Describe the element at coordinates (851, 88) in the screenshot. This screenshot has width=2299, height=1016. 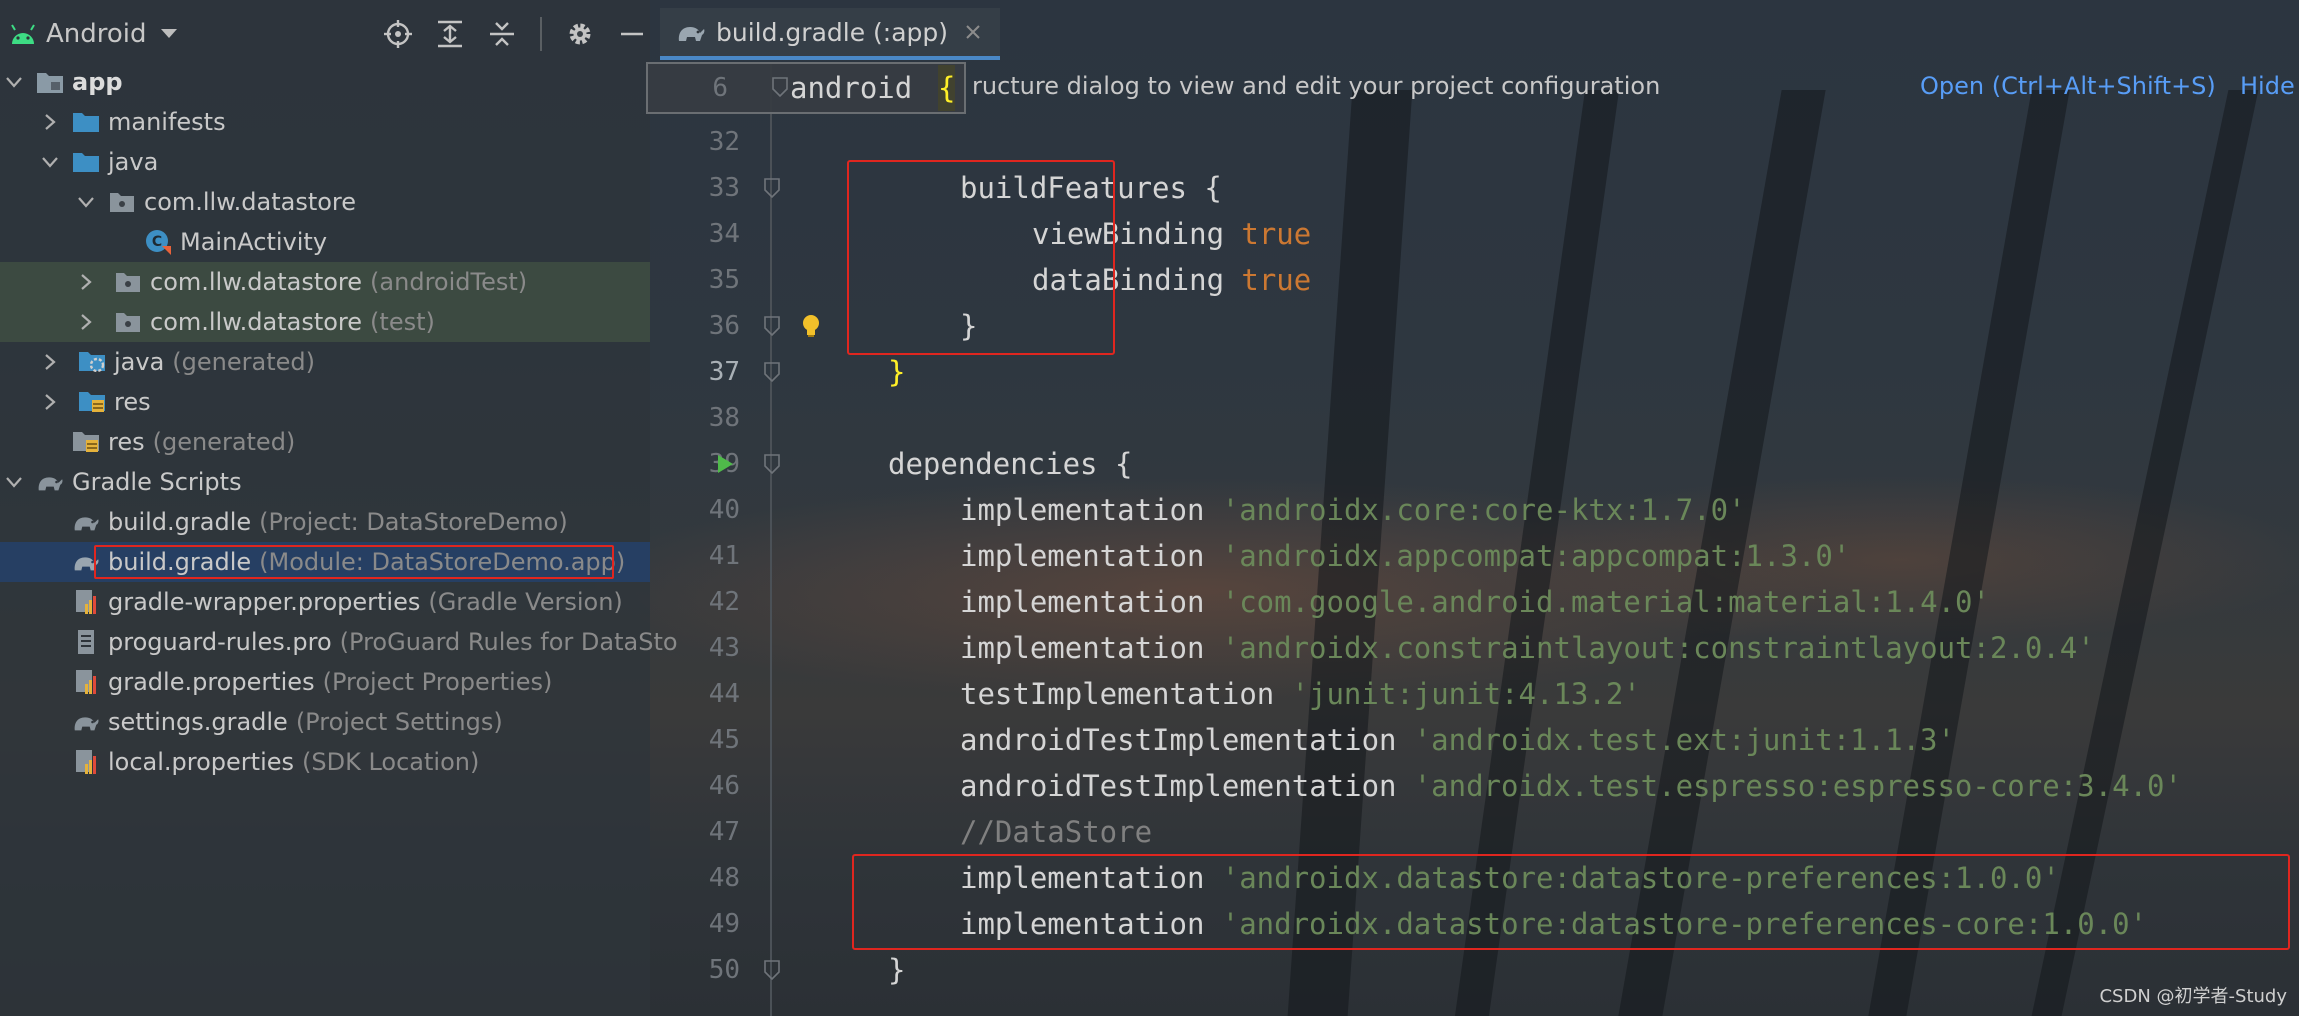
I see `sticky-code-android: android` at that location.